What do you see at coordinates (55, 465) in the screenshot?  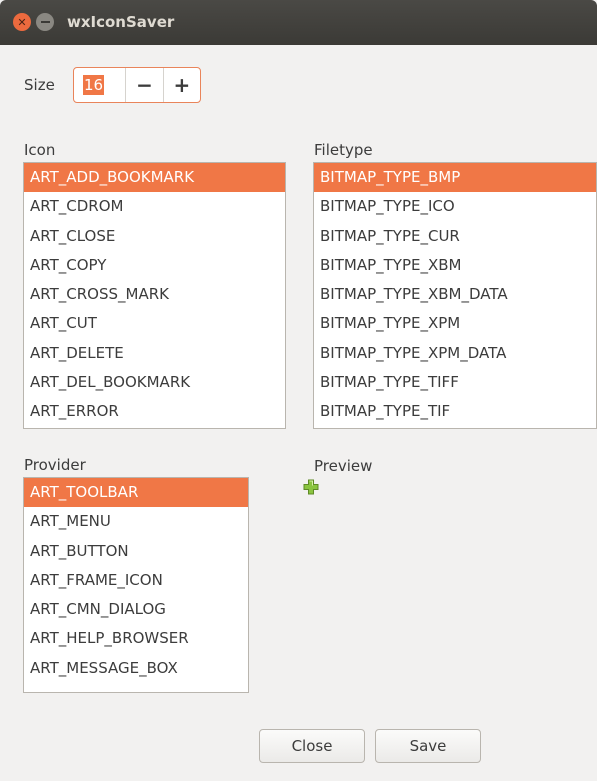 I see `provider-label: Provider` at bounding box center [55, 465].